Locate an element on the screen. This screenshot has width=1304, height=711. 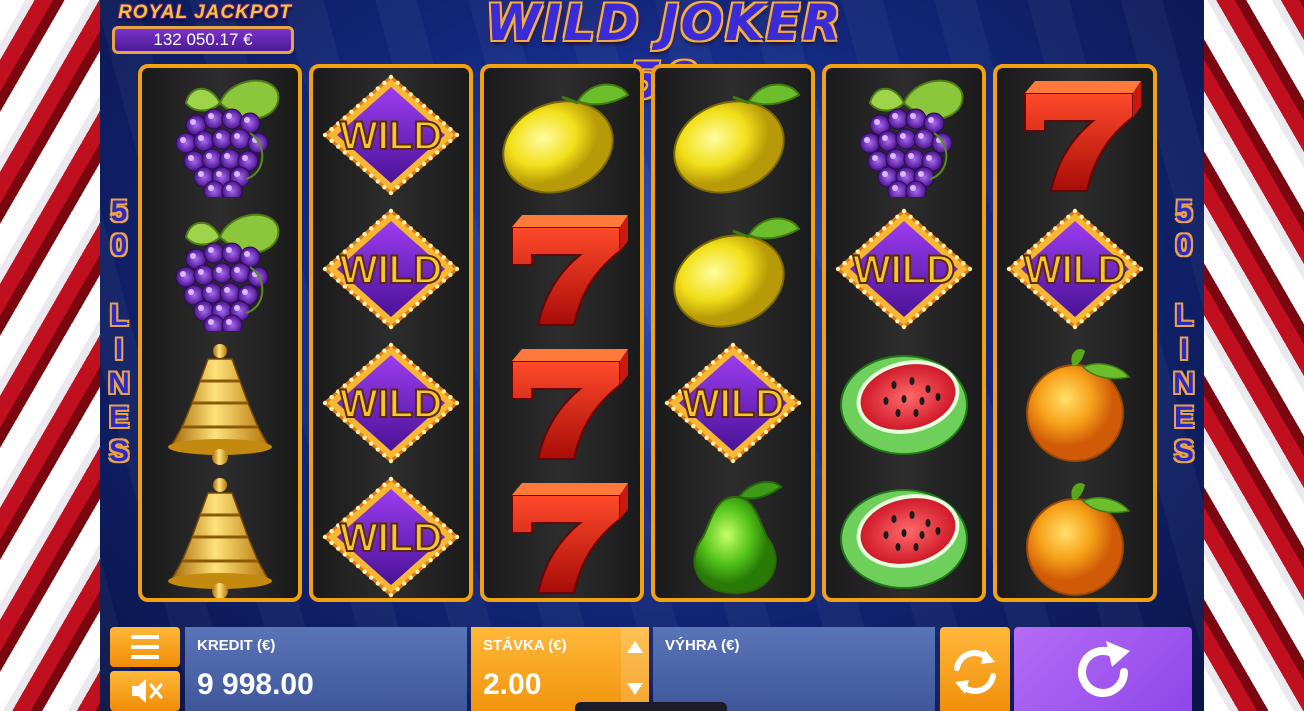
right-stripe-decoration is located at coordinates (1254, 355).